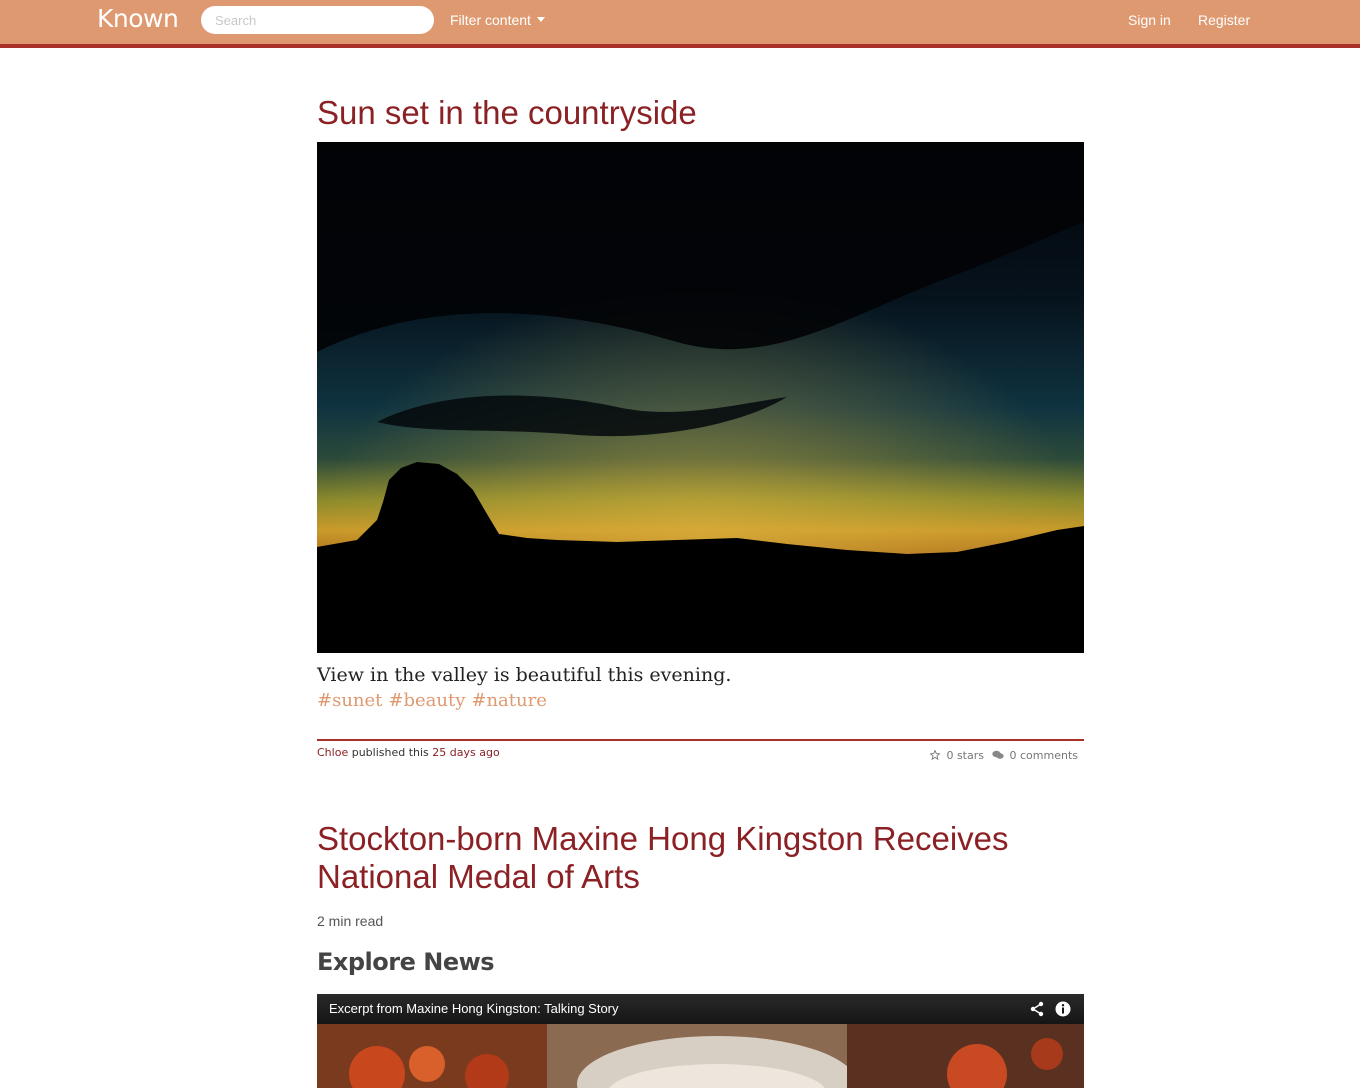 The width and height of the screenshot is (1360, 1088). I want to click on info-icon, so click(1063, 1009).